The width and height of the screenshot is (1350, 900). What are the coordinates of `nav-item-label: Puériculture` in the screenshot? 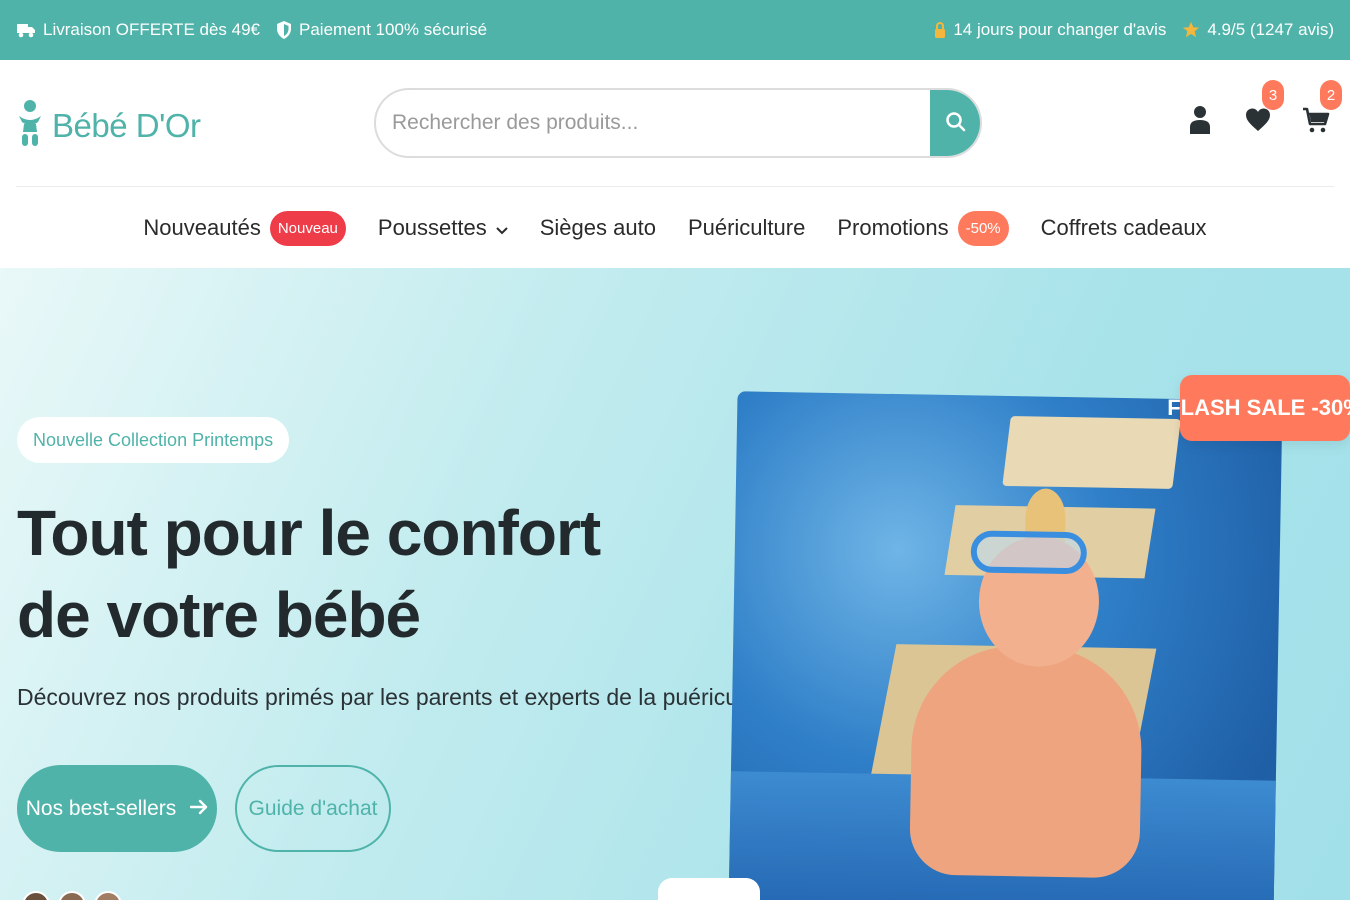 It's located at (746, 227).